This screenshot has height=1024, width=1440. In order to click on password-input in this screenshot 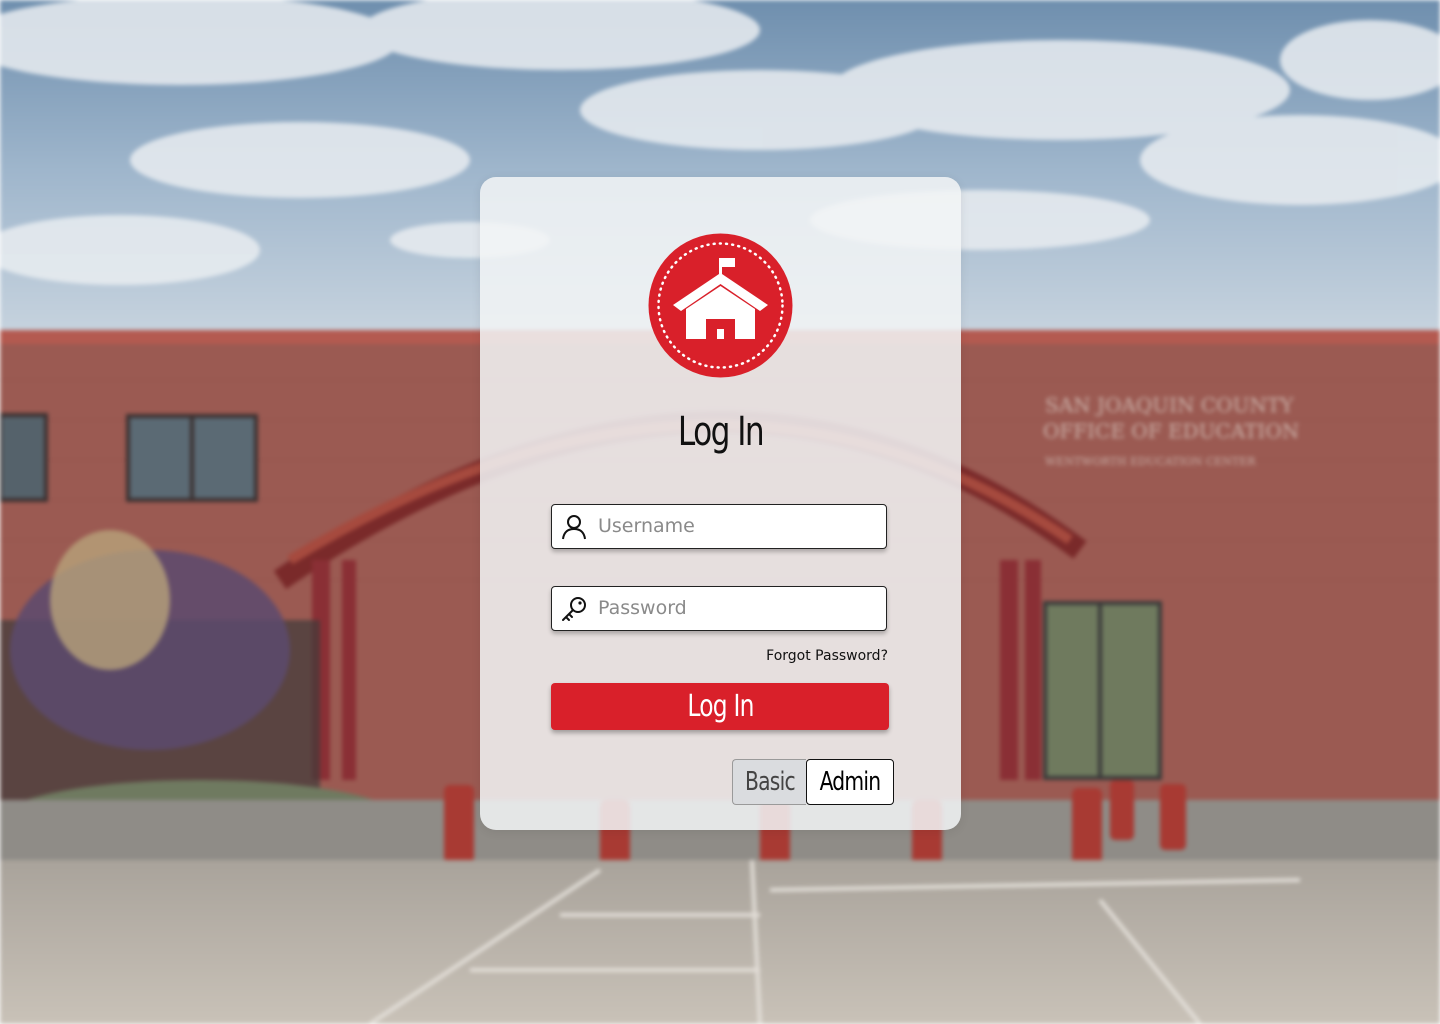, I will do `click(738, 608)`.